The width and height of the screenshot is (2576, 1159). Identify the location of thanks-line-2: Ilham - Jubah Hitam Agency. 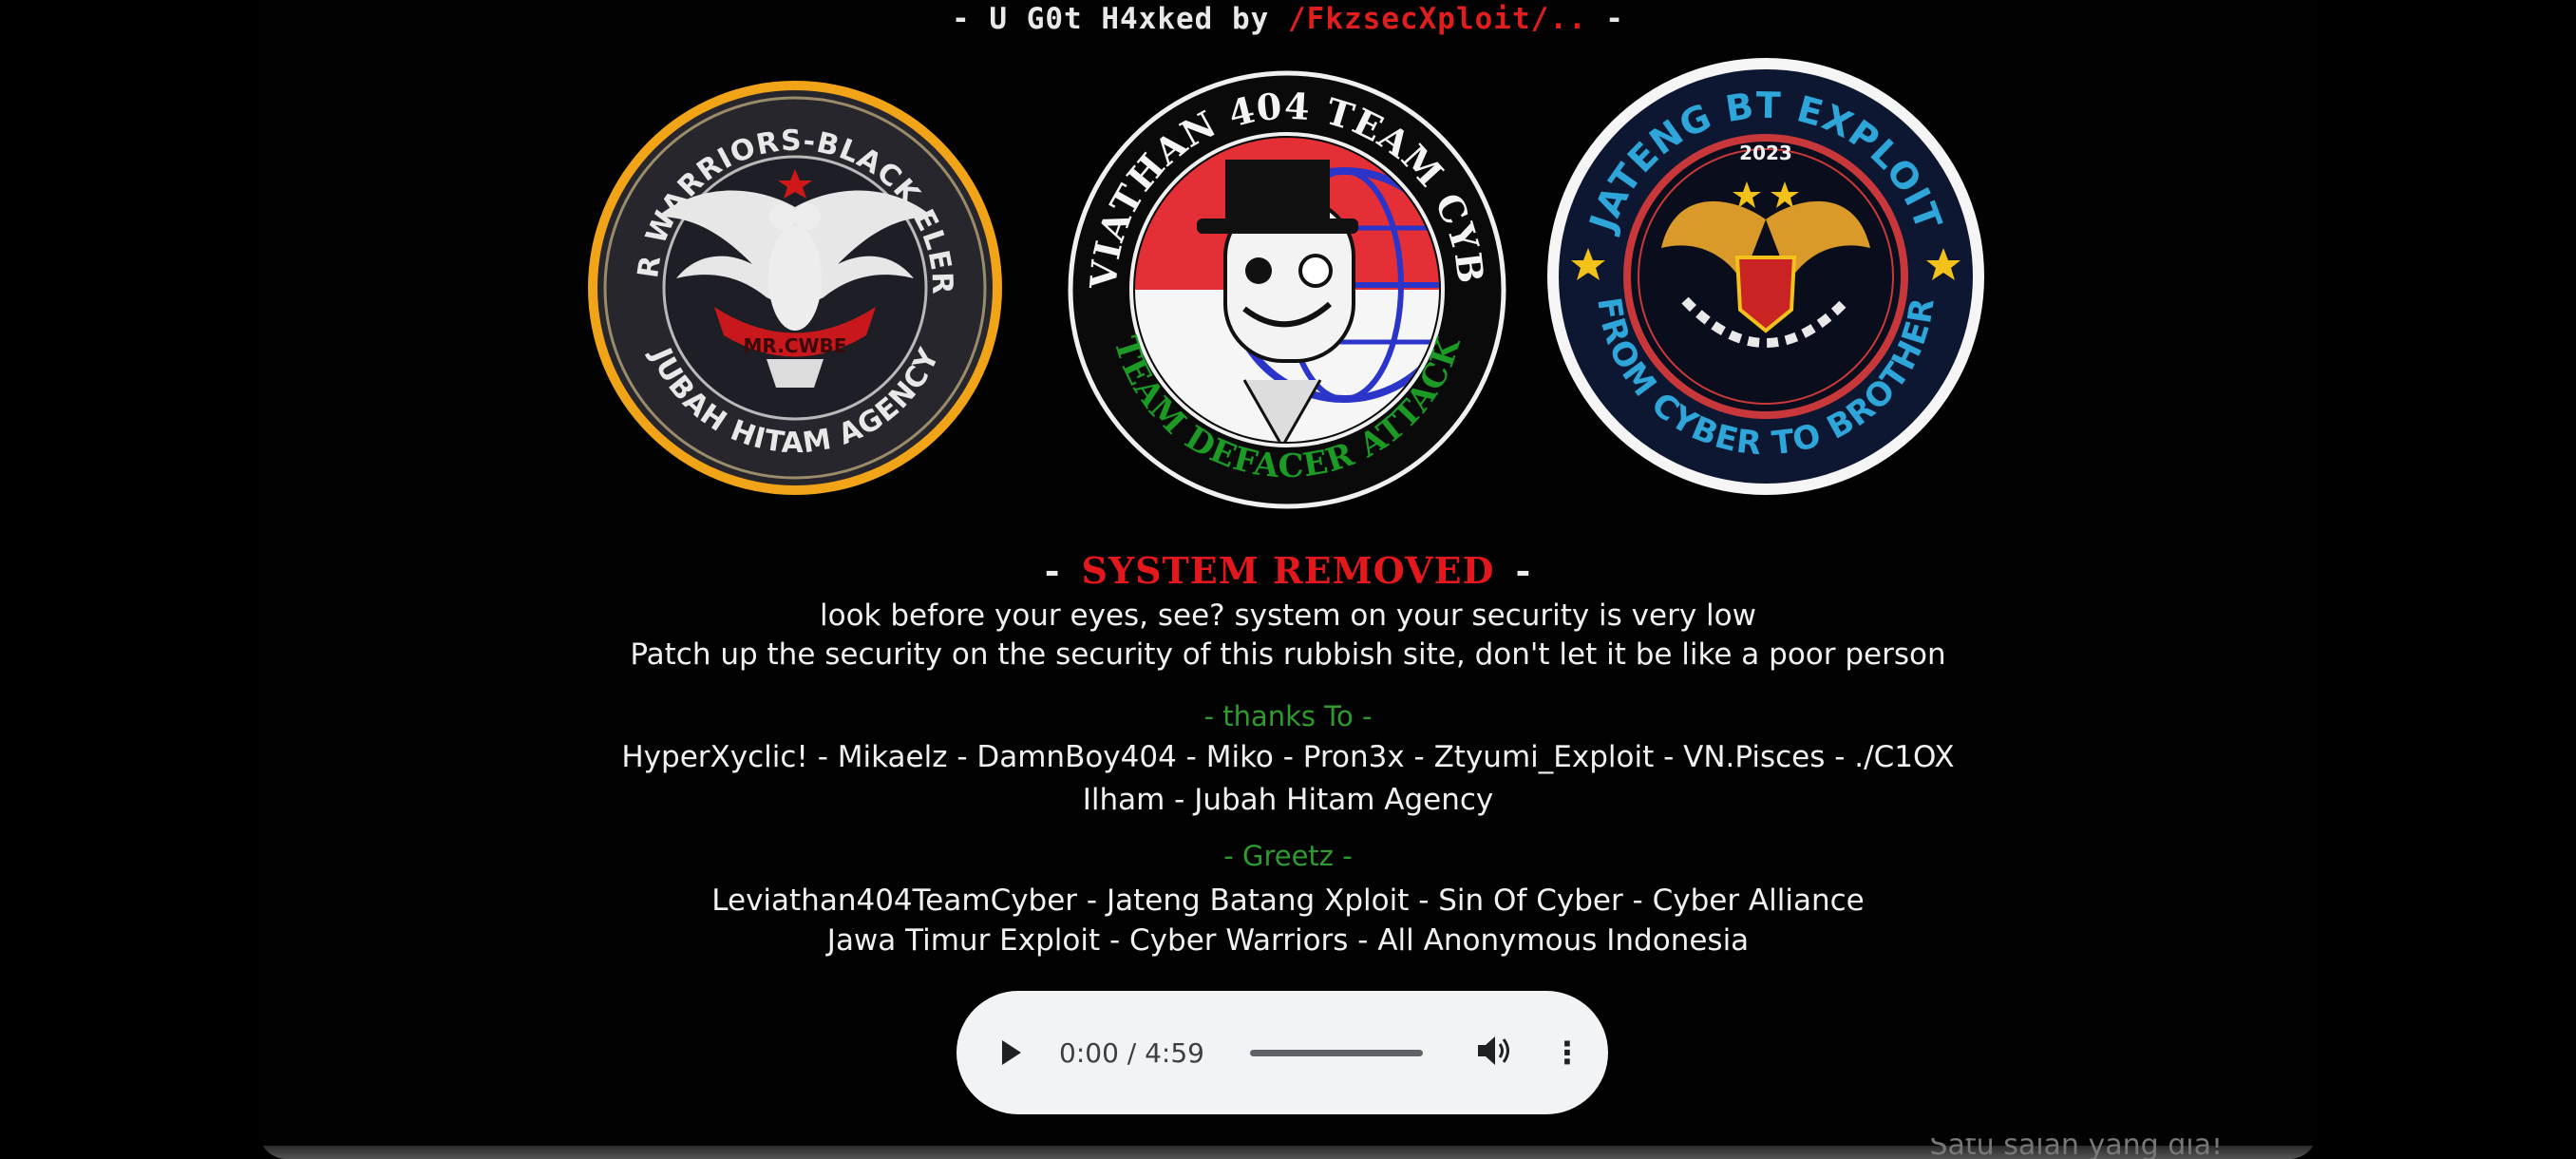
(1288, 800).